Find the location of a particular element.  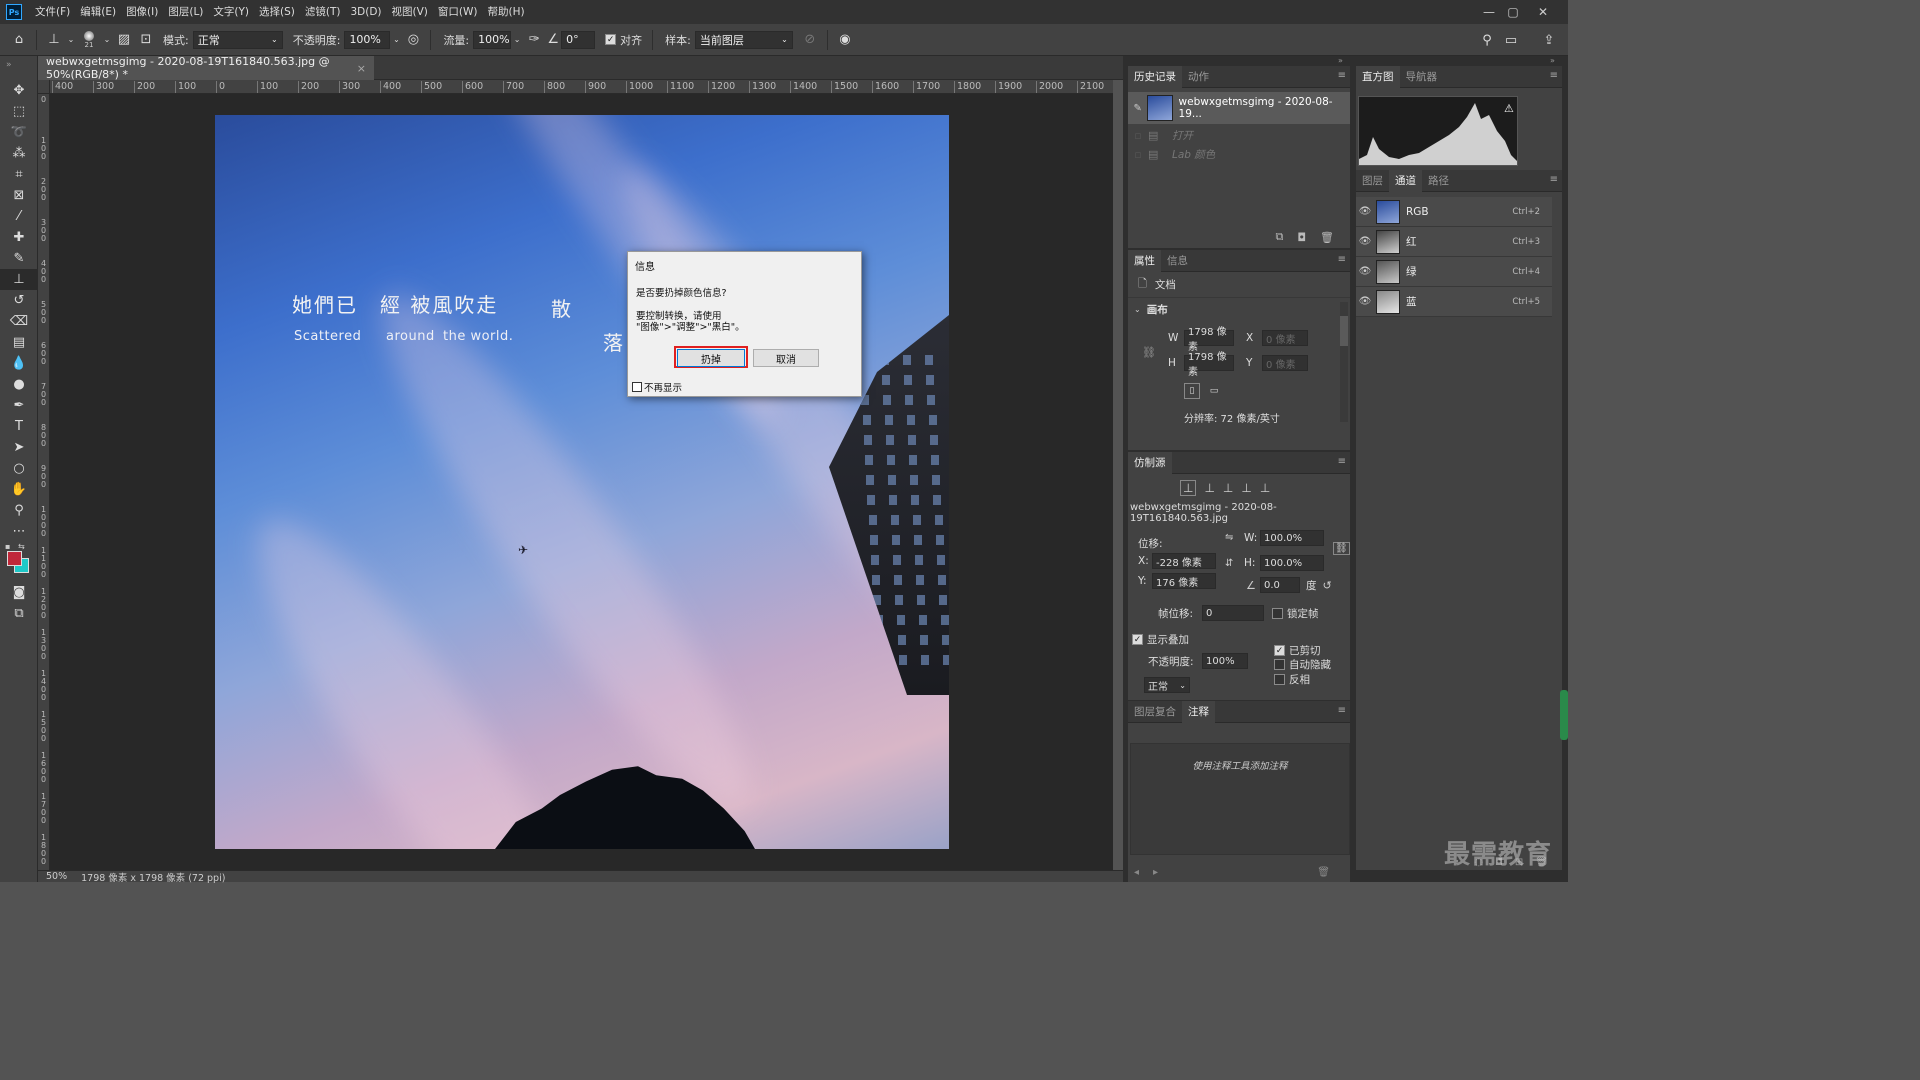

menu-3d: 3D(D) is located at coordinates (365, 12).